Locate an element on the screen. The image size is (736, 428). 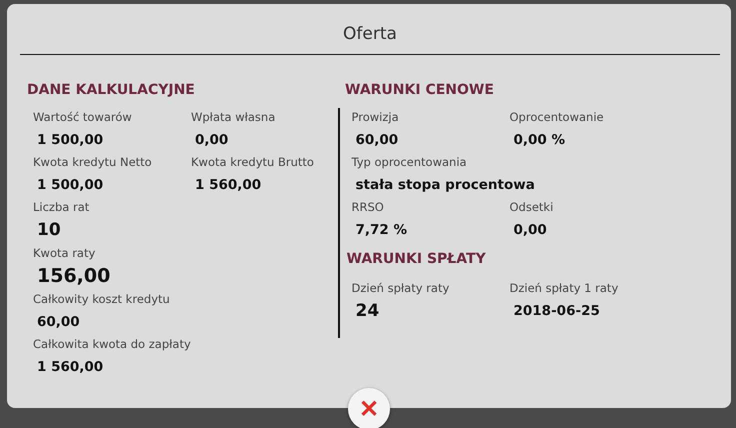
field-value: 2018-06-25 is located at coordinates (556, 311).